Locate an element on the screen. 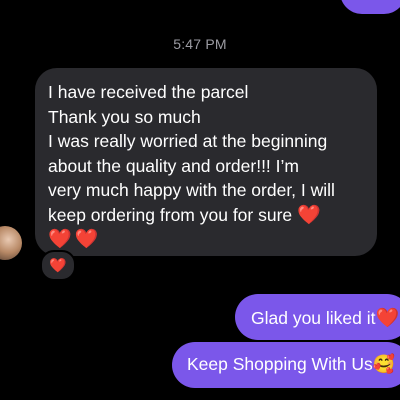  outgoing-message-bubble: Glad you liked it❤️ is located at coordinates (317, 317).